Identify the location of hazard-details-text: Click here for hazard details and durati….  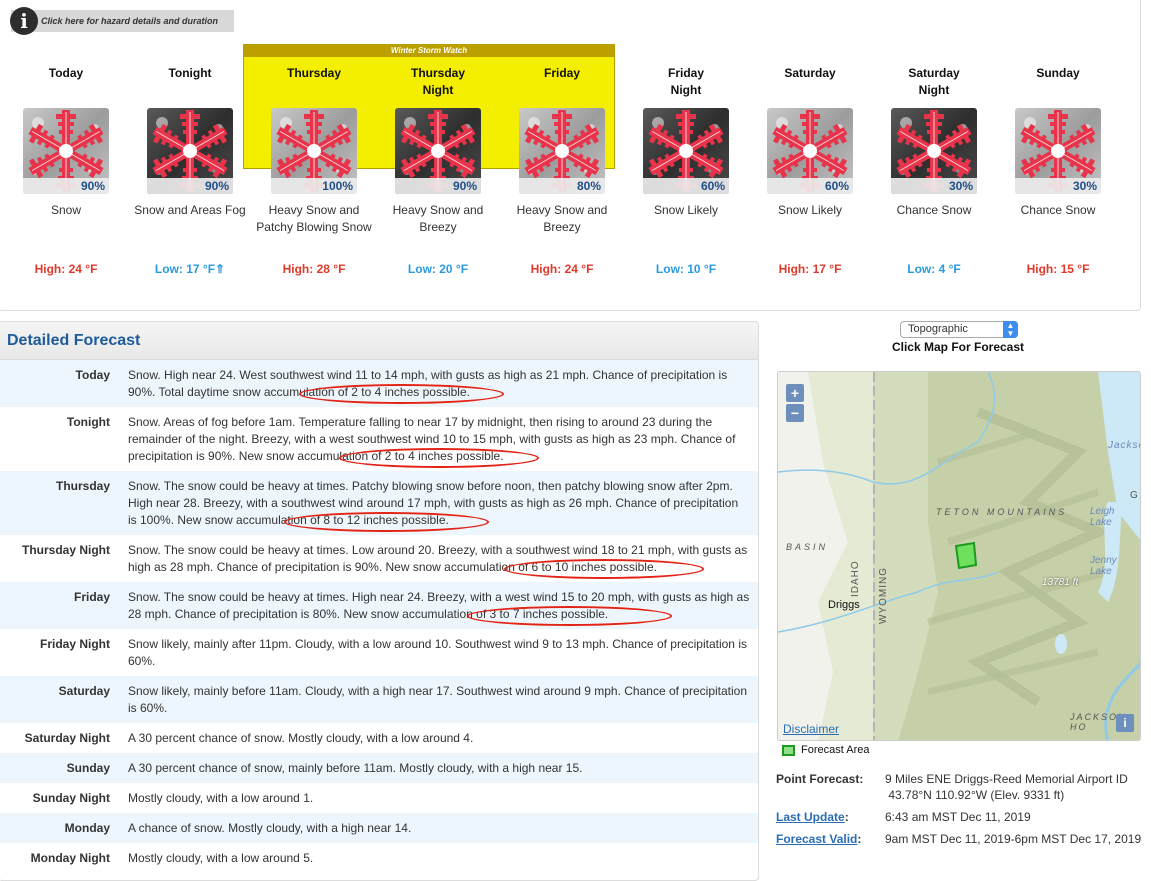
(130, 21).